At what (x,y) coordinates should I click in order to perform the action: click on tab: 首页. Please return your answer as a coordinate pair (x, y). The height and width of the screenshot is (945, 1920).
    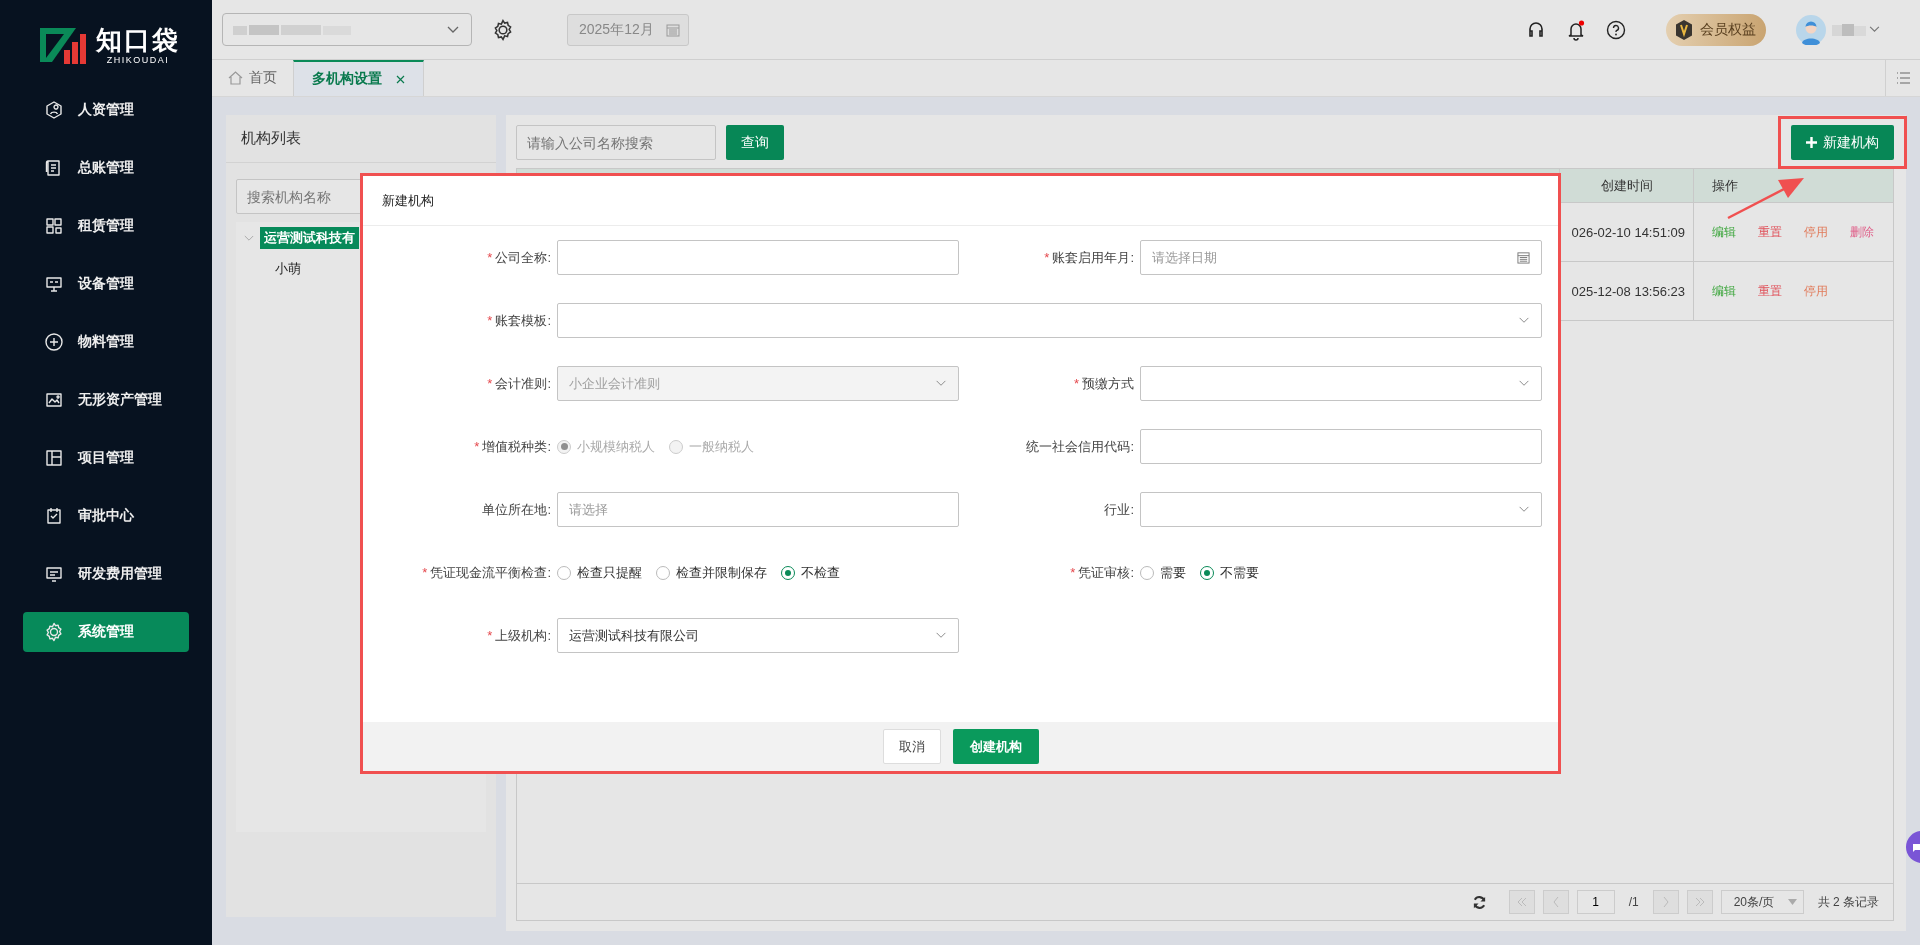
    Looking at the image, I should click on (255, 78).